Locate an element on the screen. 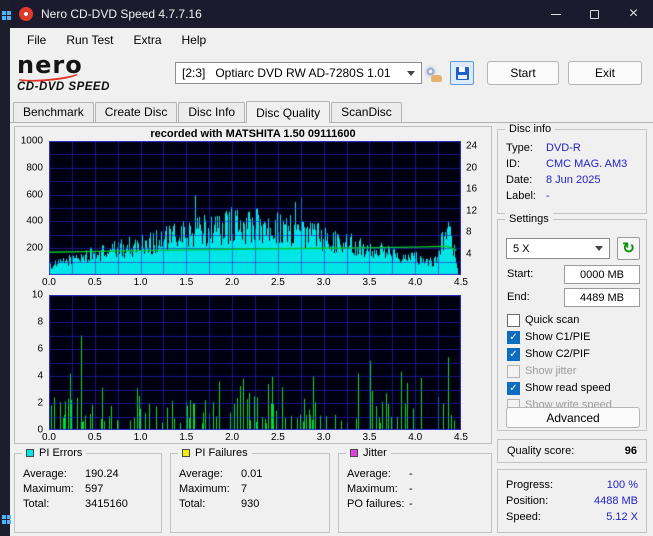 Image resolution: width=653 pixels, height=536 pixels. show-c1-pie-checkbox: Show C1/PIE is located at coordinates (548, 337).